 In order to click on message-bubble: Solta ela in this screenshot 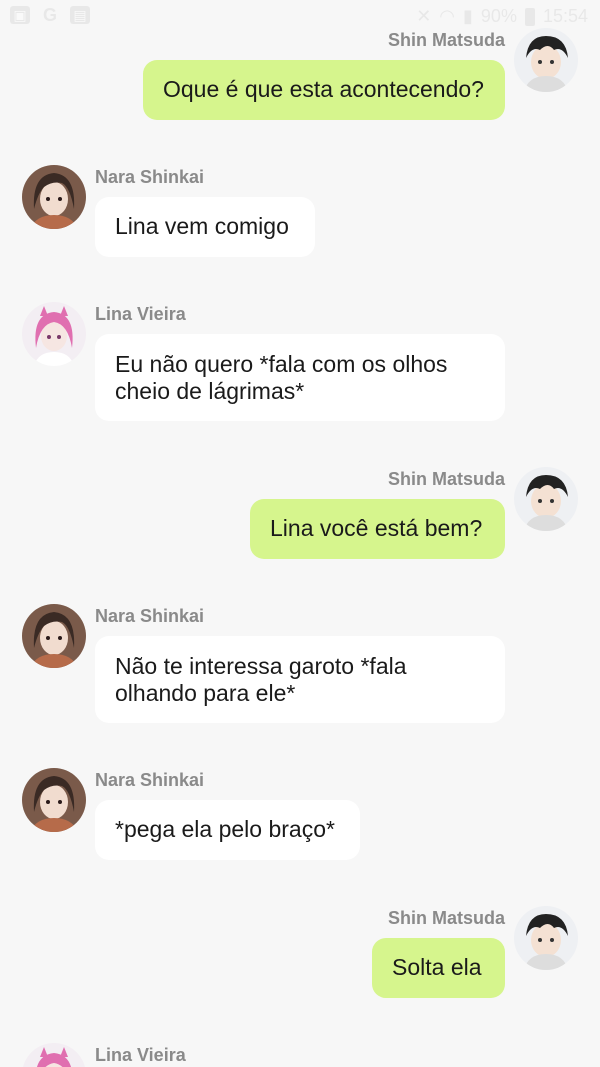, I will do `click(438, 968)`.